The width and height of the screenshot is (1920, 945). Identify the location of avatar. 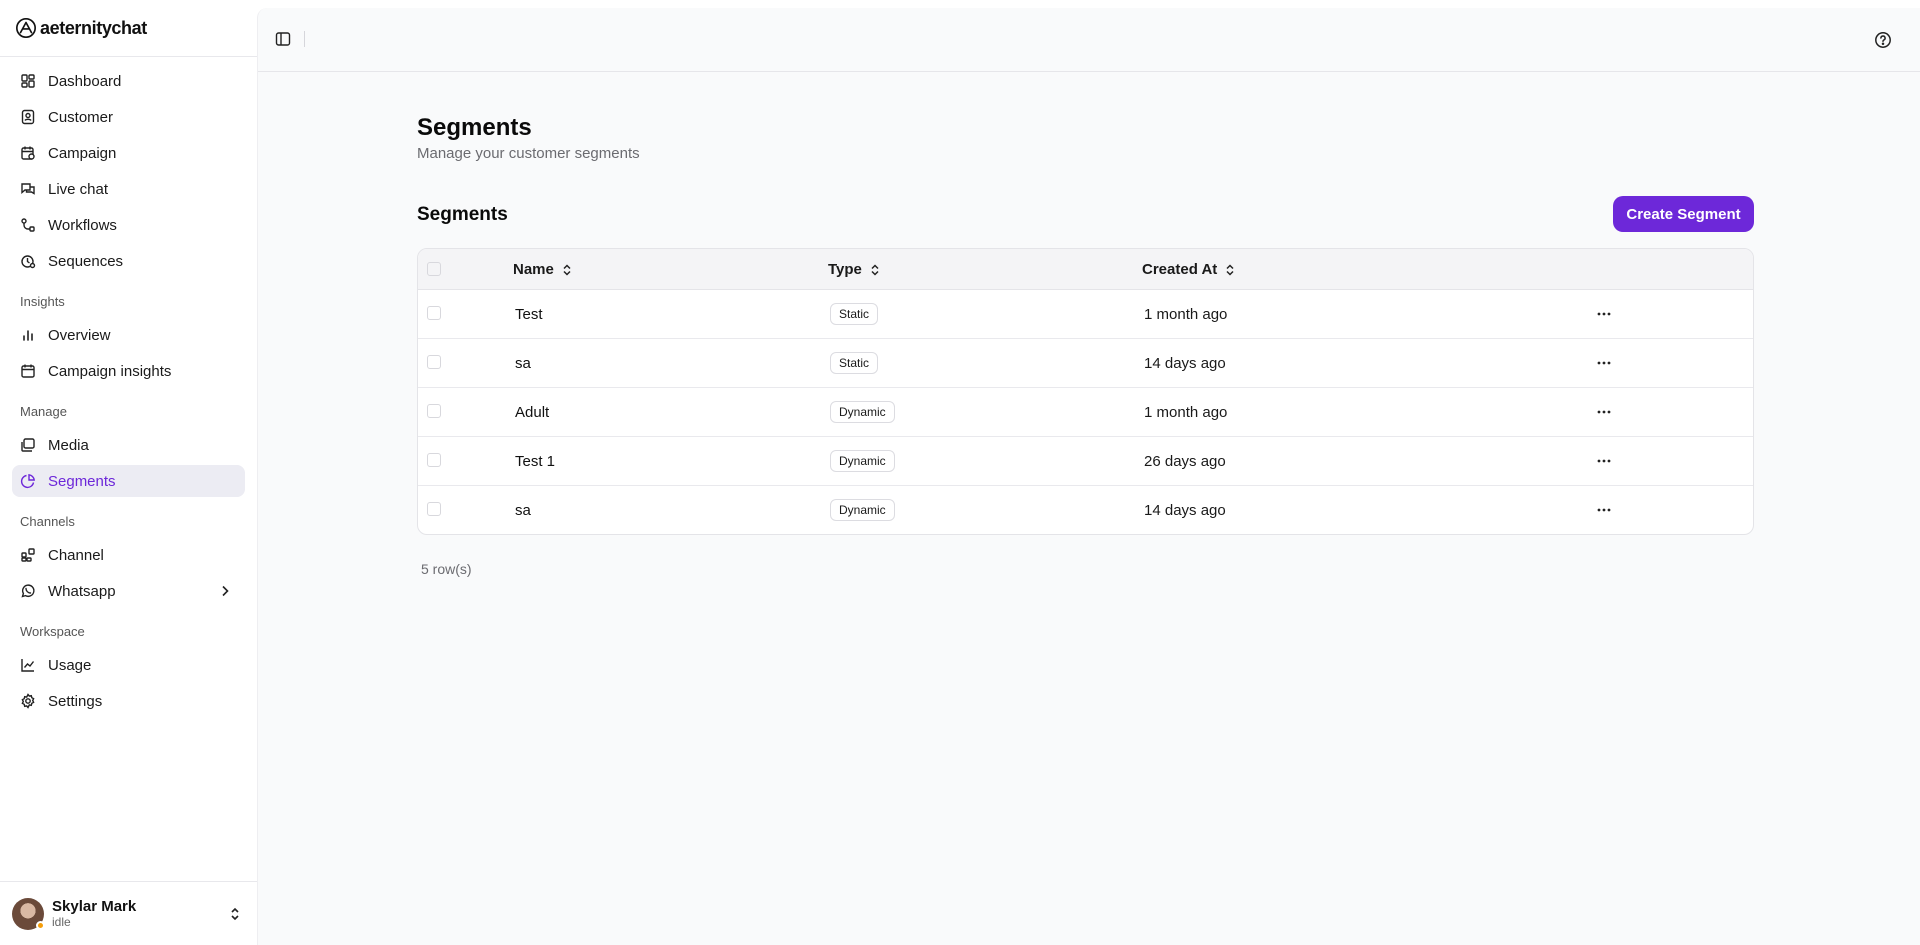
(28, 913).